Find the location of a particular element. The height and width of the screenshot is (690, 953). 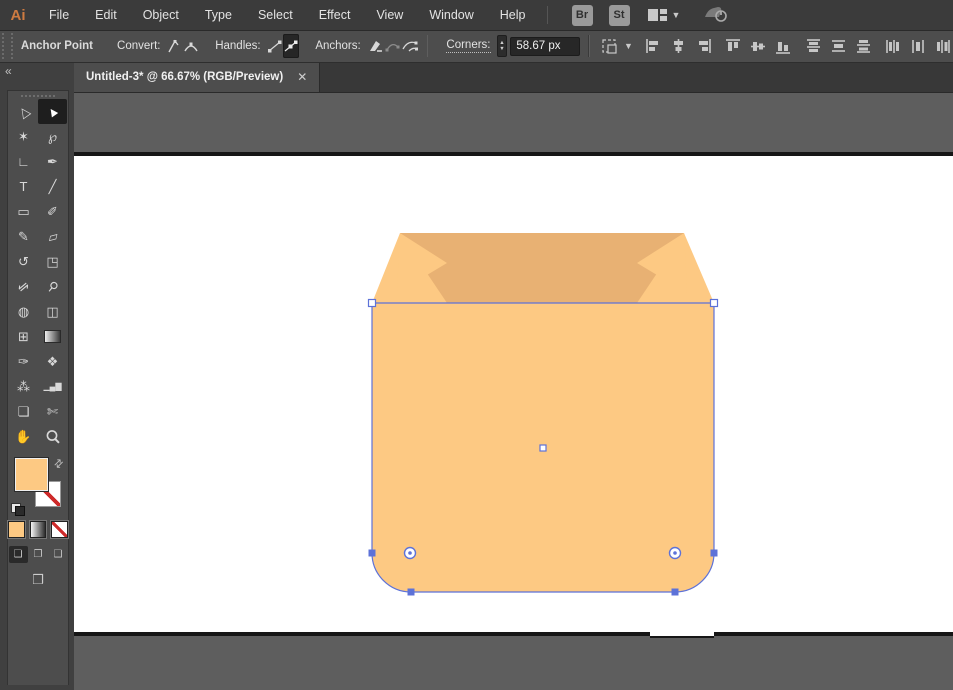

hand-tool: ✋ is located at coordinates (23, 436).